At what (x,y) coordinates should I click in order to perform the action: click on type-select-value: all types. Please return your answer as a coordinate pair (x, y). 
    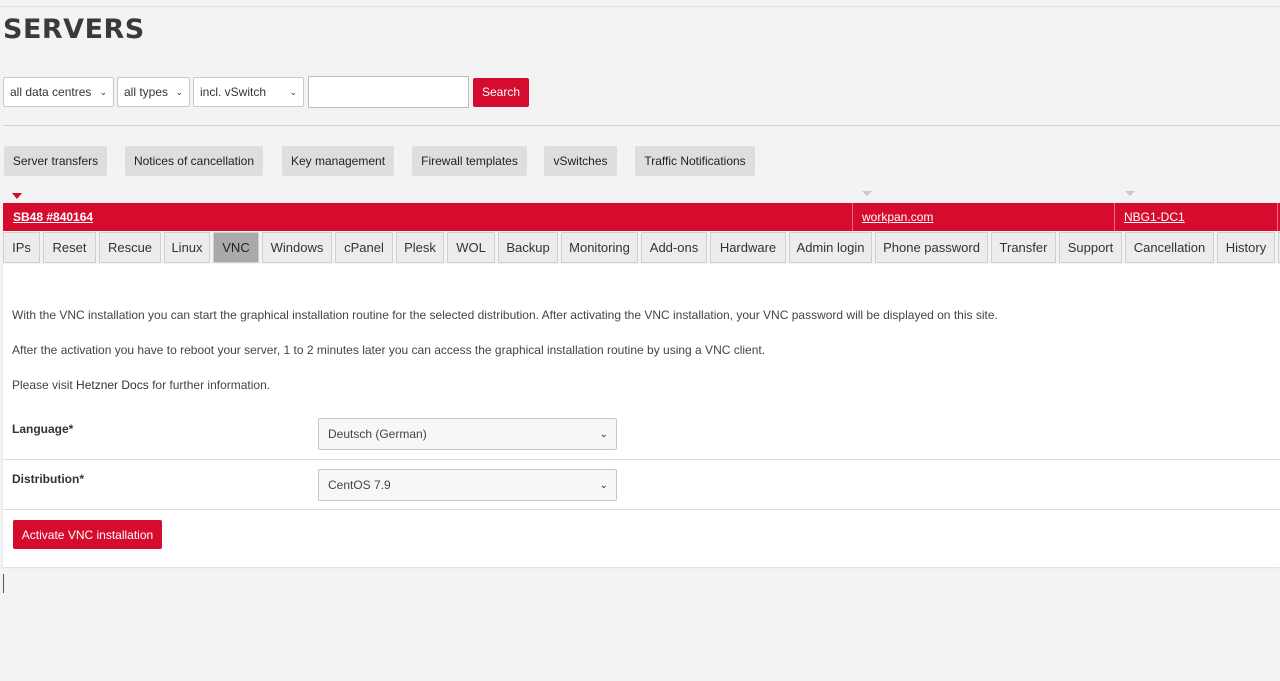
    Looking at the image, I should click on (146, 92).